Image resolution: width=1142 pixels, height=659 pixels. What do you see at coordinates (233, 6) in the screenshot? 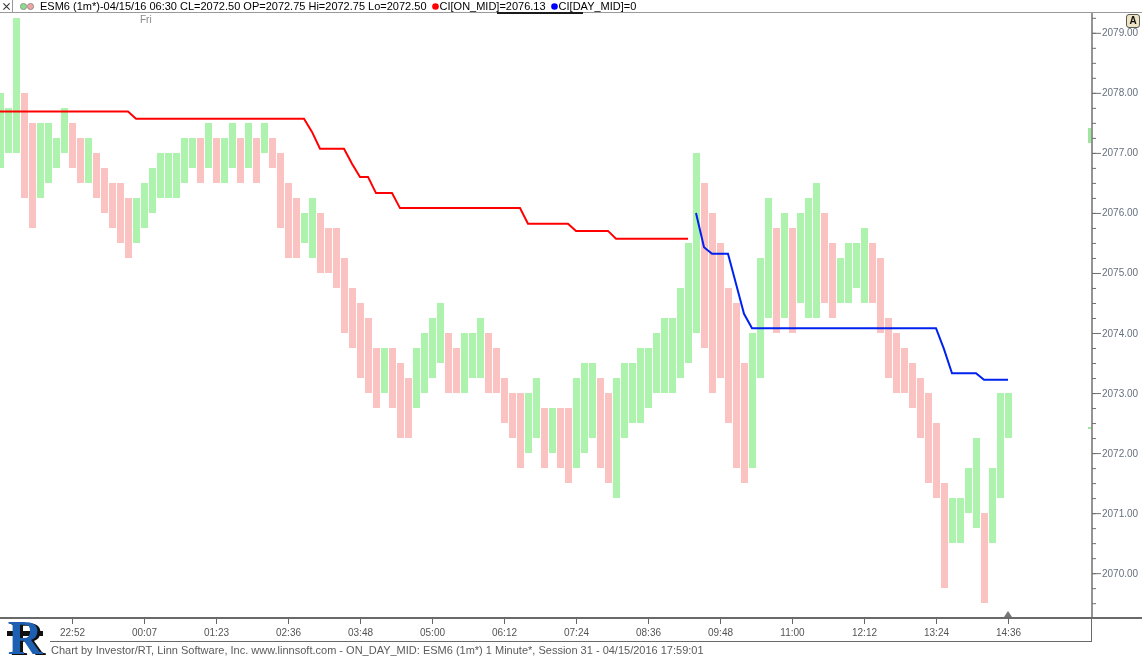
I see `chart-title: ESM6 (1m*)-04/15/16 06:30 CL=2072.50 OP=2072.75 Hi=2072.75 Lo=2072.50` at bounding box center [233, 6].